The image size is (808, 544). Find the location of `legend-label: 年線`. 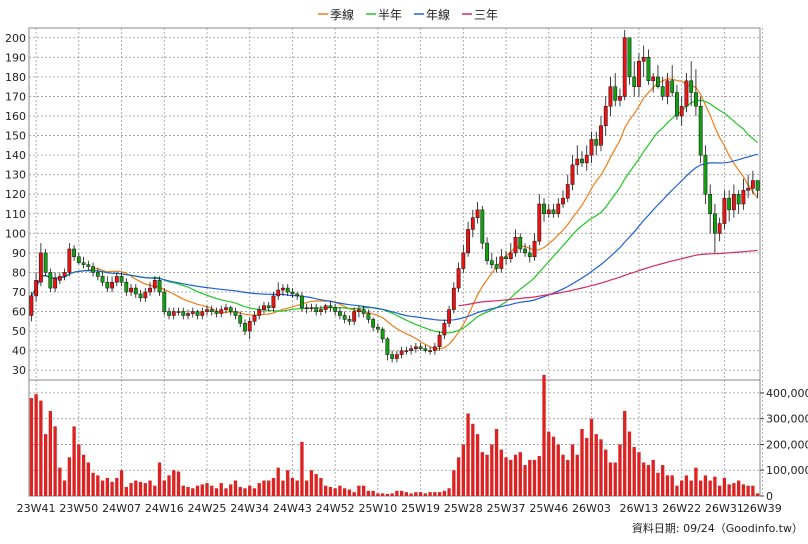

legend-label: 年線 is located at coordinates (438, 14).